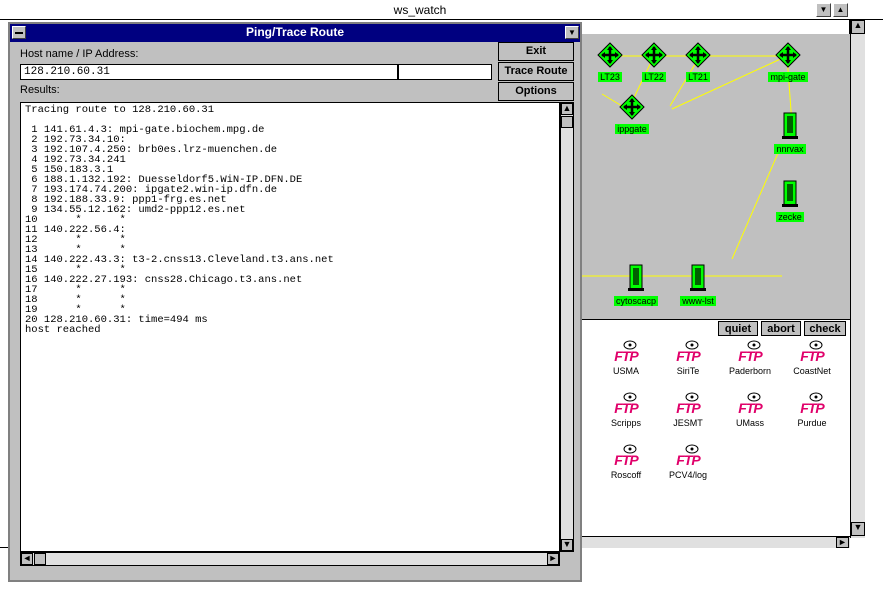  I want to click on quiet-button: quiet, so click(738, 328).